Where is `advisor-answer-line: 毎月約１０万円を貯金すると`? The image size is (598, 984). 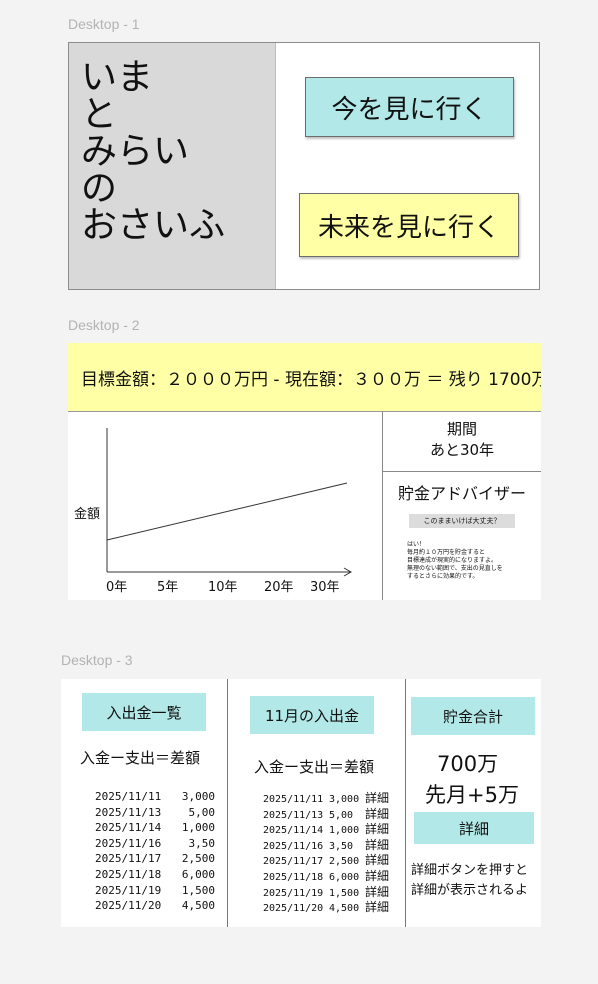
advisor-answer-line: 毎月約１０万円を貯金すると is located at coordinates (446, 552).